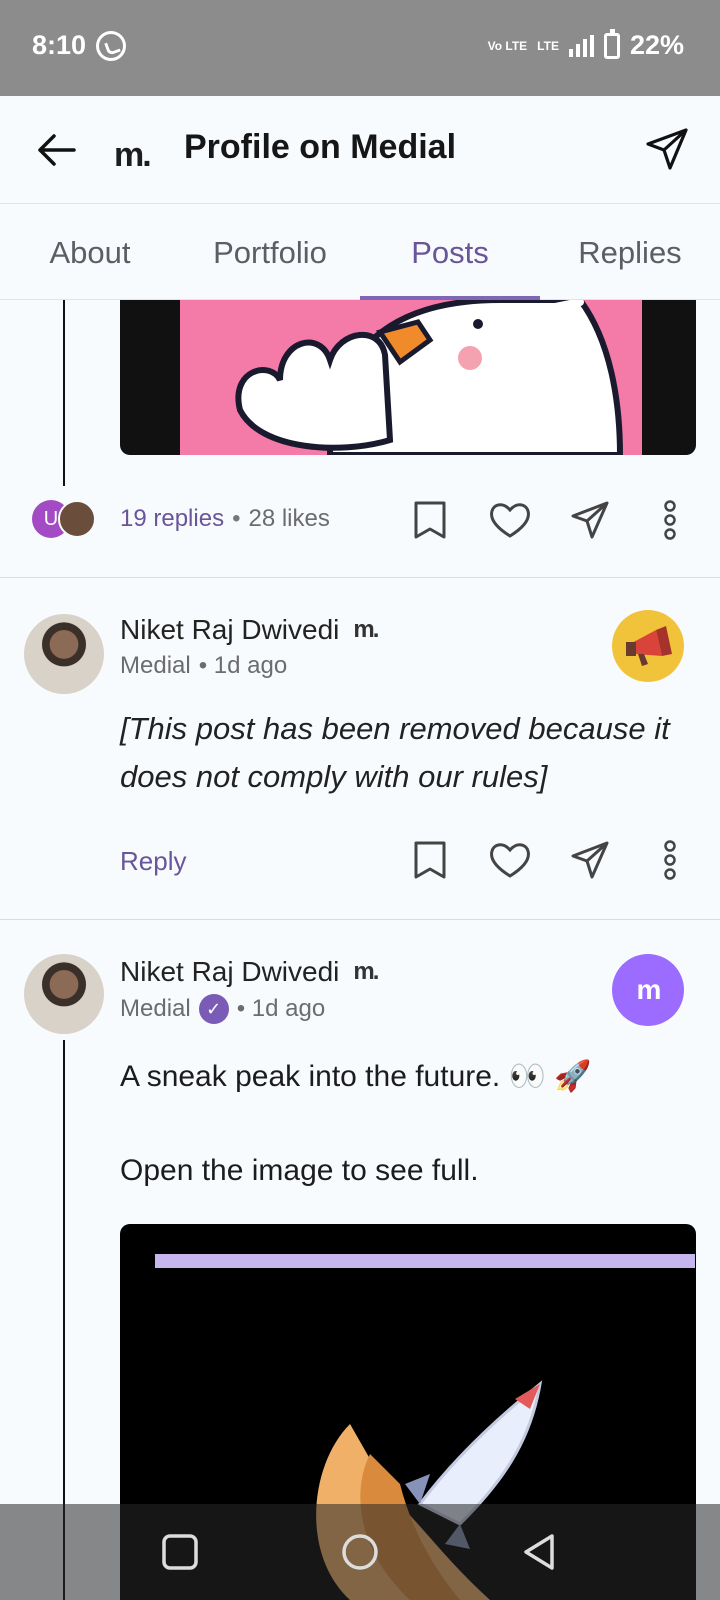 This screenshot has height=1600, width=720. I want to click on tab-about: About, so click(90, 251).